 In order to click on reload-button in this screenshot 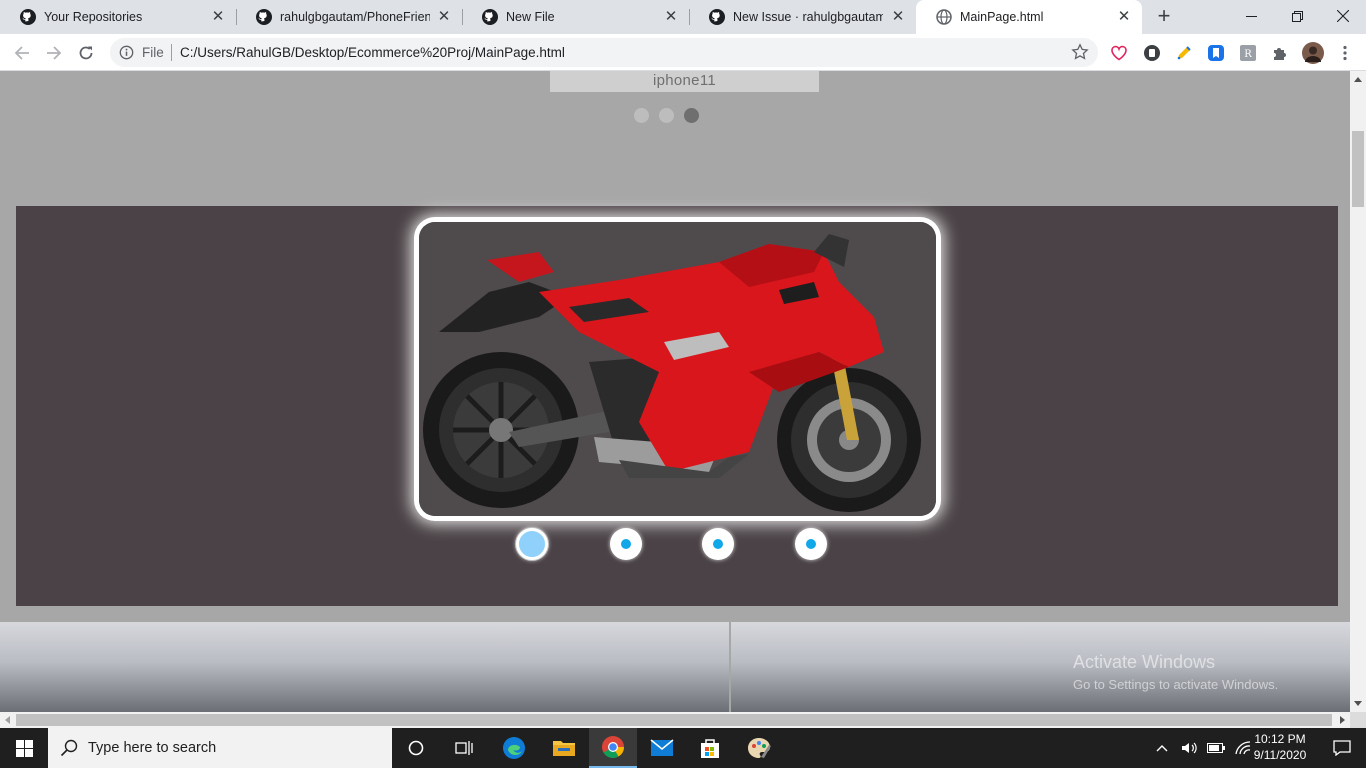, I will do `click(86, 53)`.